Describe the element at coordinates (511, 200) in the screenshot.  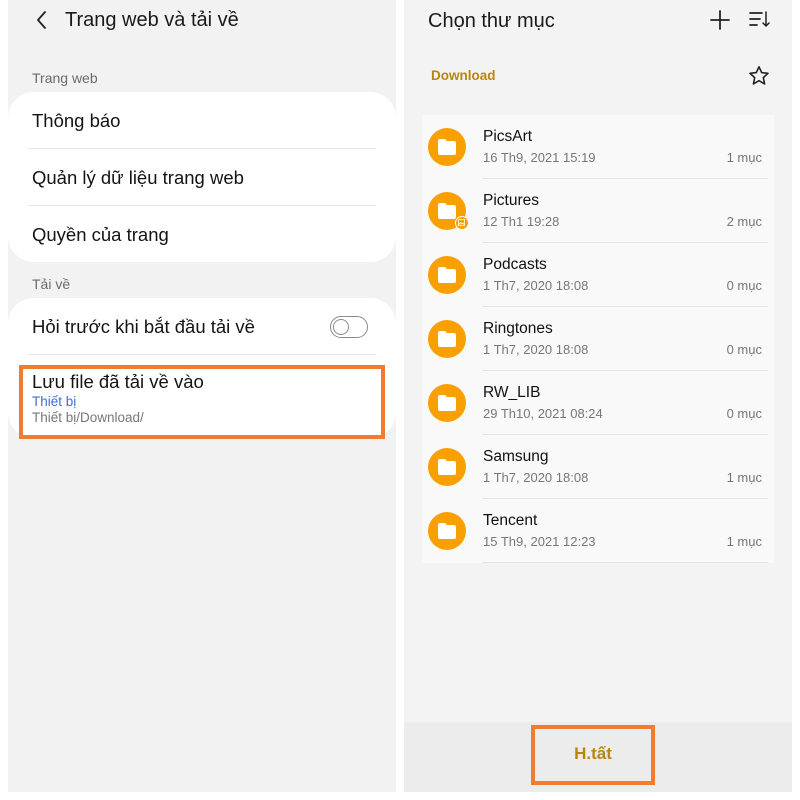
I see `folder-name: Pictures` at that location.